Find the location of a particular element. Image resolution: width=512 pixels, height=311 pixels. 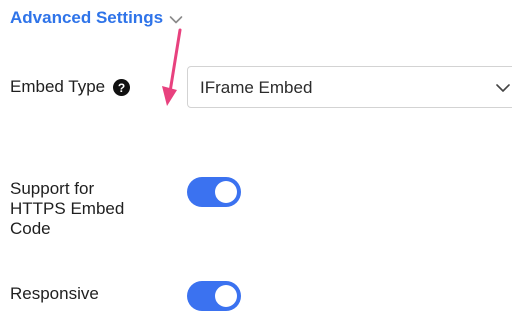

question-circle-icon: ? is located at coordinates (122, 87).